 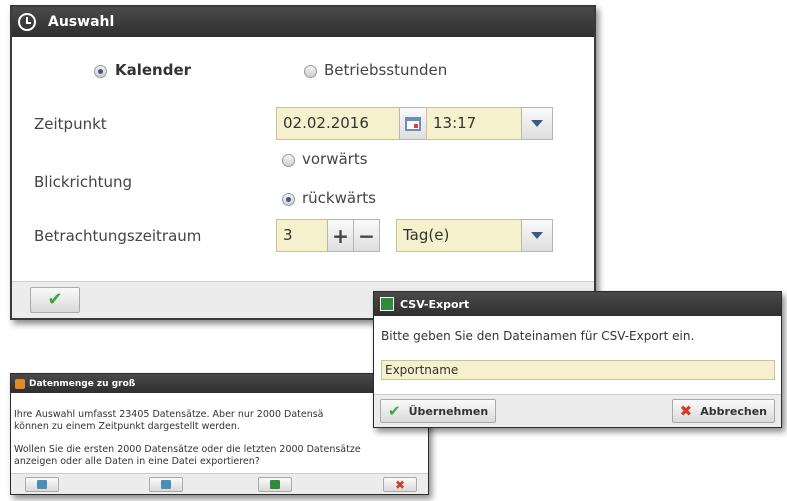 I want to click on radio-betriebsstunden, so click(x=310, y=71).